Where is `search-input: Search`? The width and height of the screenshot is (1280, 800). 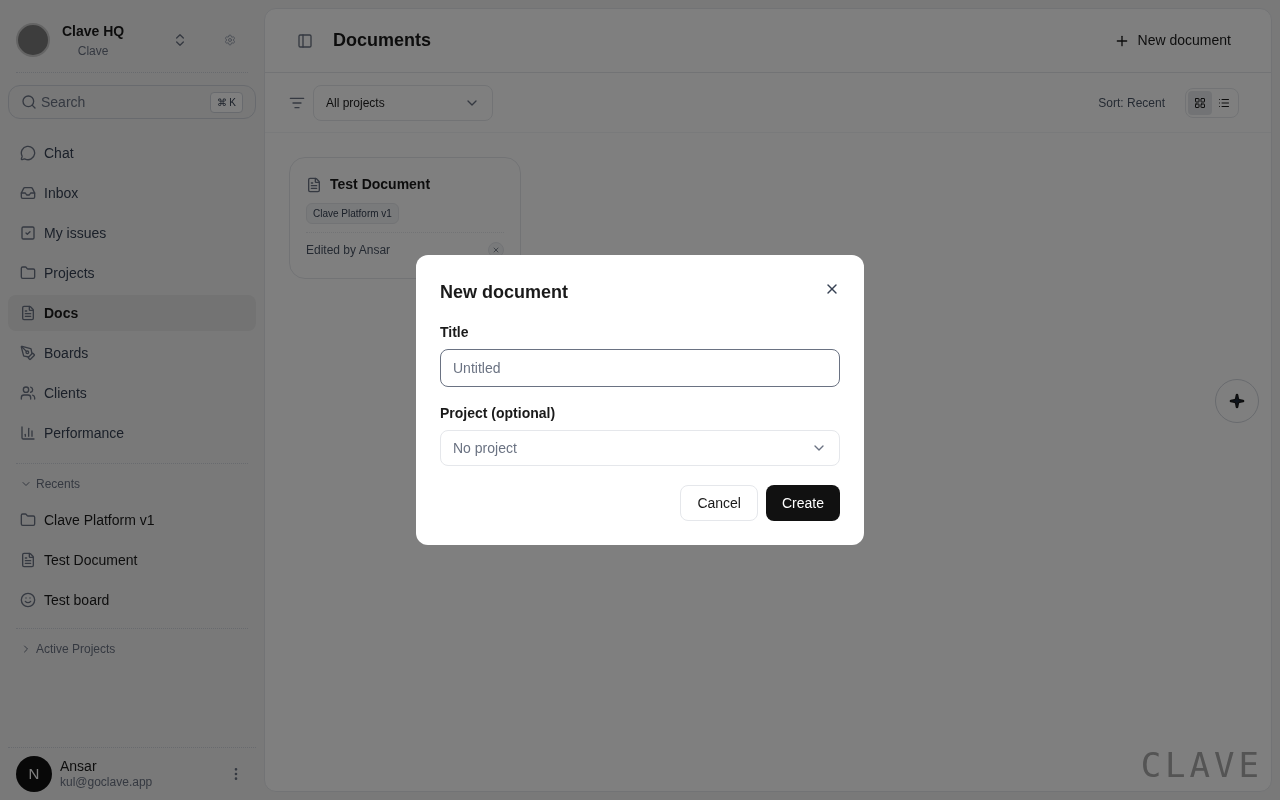
search-input: Search is located at coordinates (123, 102).